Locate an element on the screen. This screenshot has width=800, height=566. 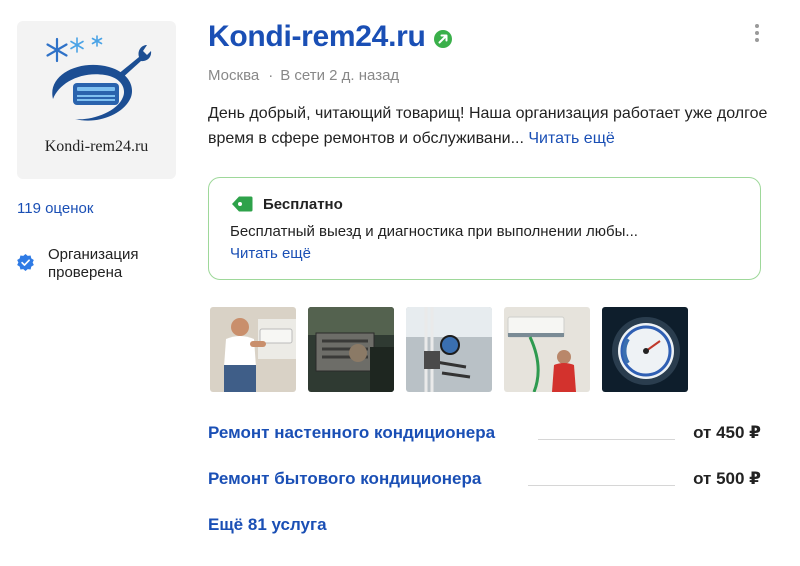
org-city: Москва is located at coordinates (234, 75).